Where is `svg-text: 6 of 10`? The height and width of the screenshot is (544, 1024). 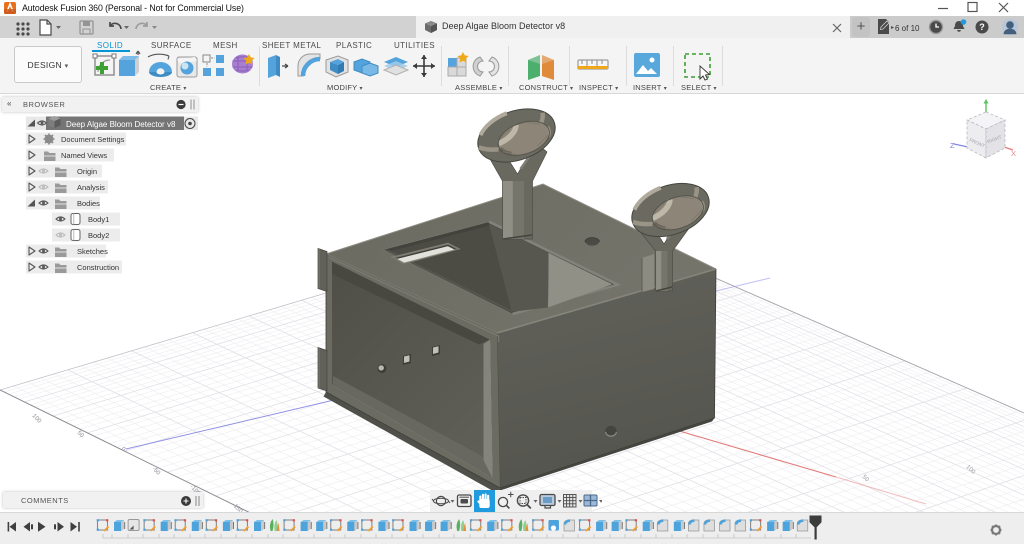 svg-text: 6 of 10 is located at coordinates (907, 28).